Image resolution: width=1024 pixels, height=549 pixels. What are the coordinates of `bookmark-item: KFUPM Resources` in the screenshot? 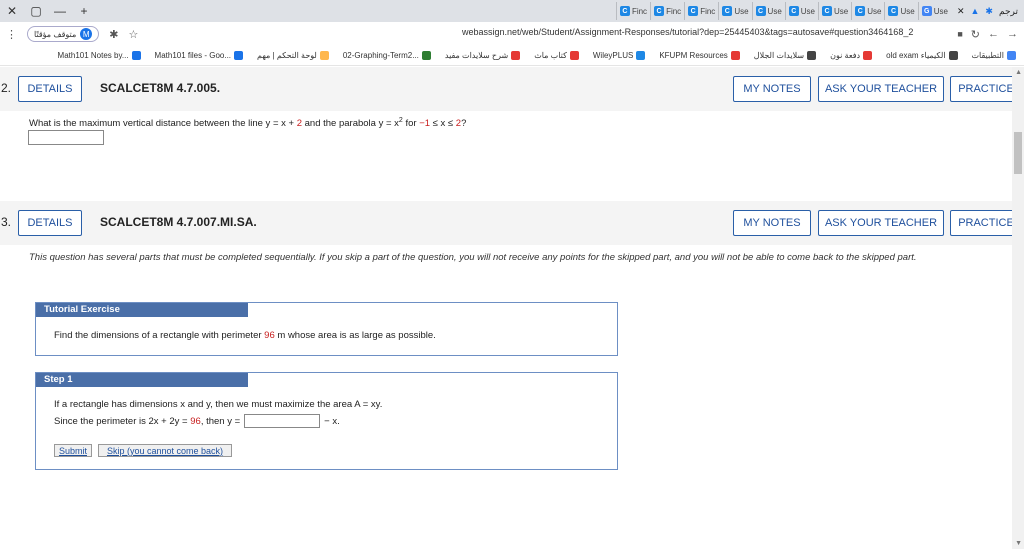 It's located at (699, 55).